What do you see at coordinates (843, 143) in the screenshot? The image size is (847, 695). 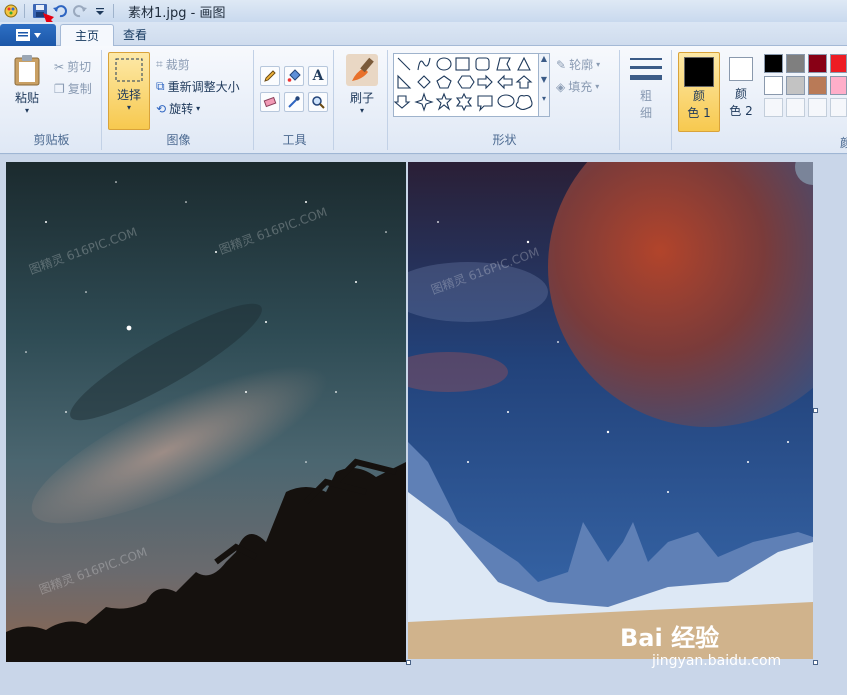 I see `colors-group-label: 颜` at bounding box center [843, 143].